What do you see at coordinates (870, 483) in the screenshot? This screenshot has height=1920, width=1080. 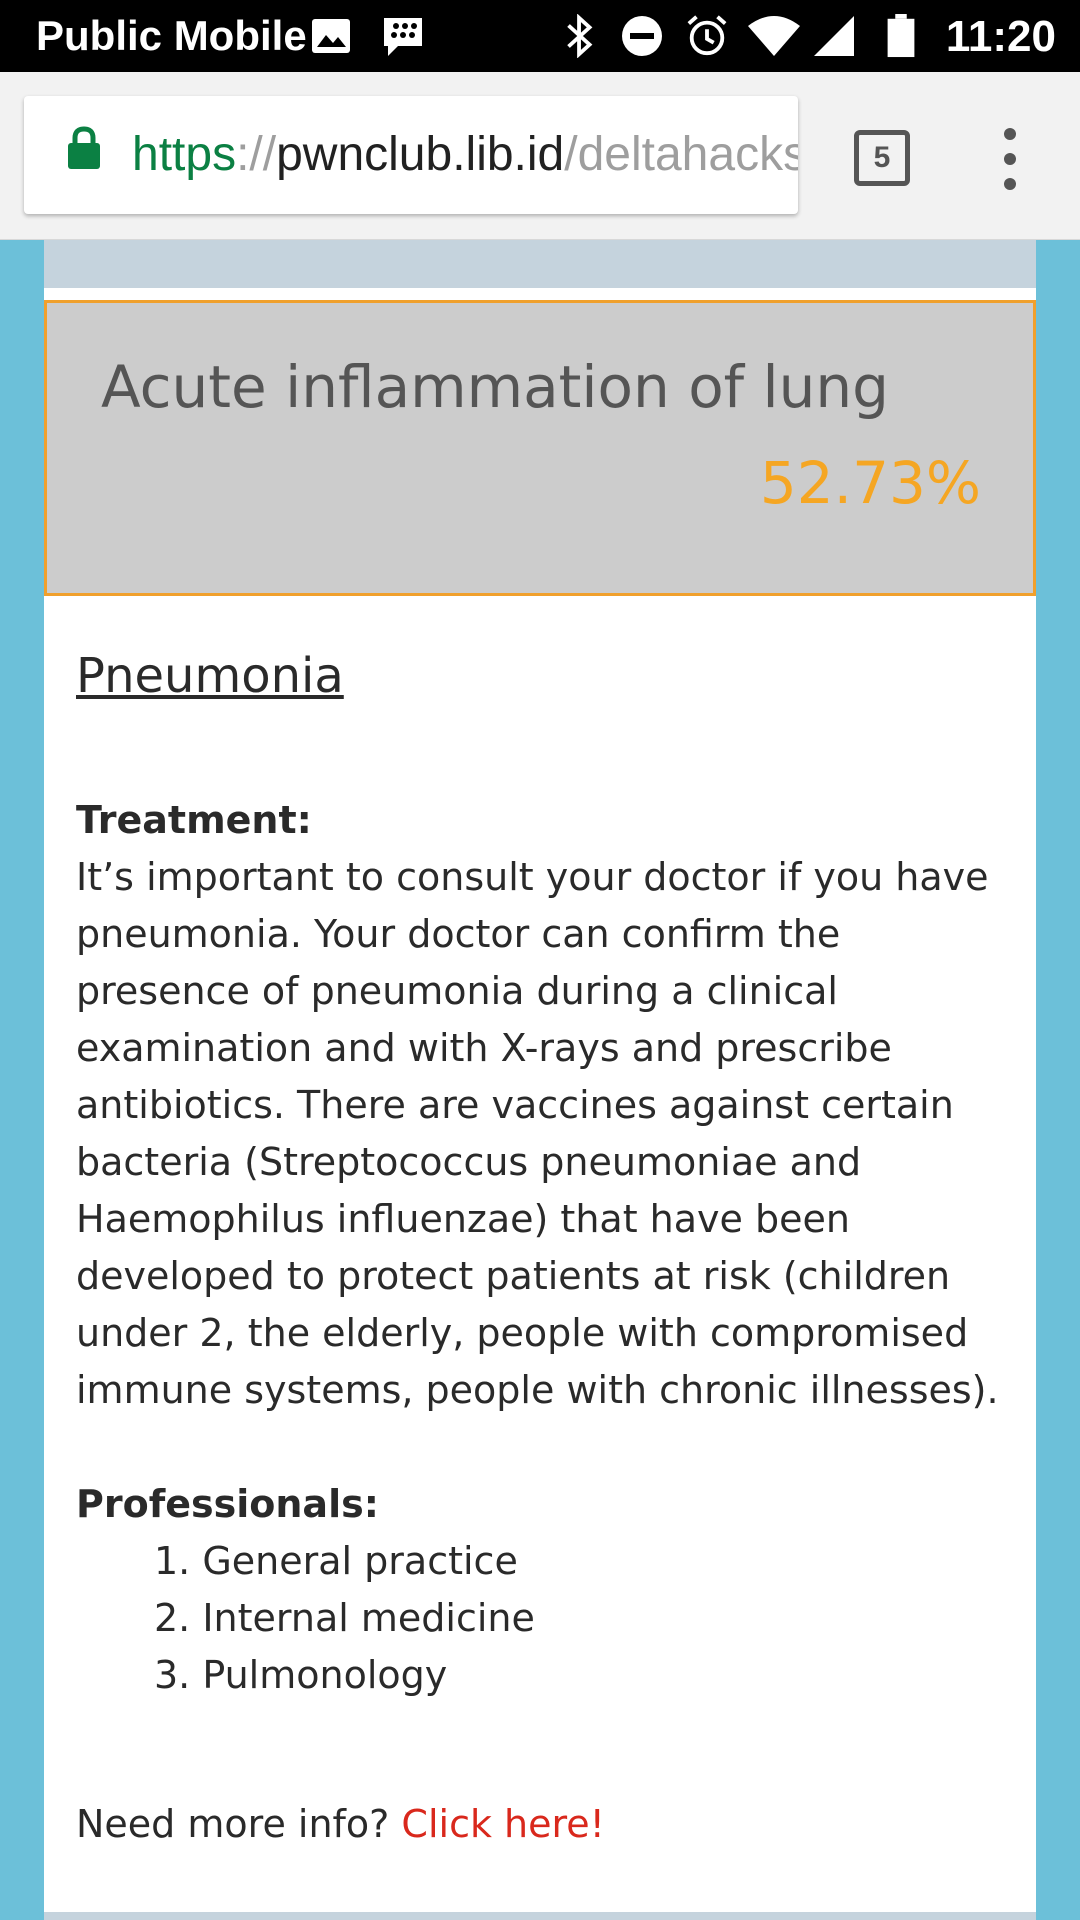 I see `diagnosis-percent: 52.73%` at bounding box center [870, 483].